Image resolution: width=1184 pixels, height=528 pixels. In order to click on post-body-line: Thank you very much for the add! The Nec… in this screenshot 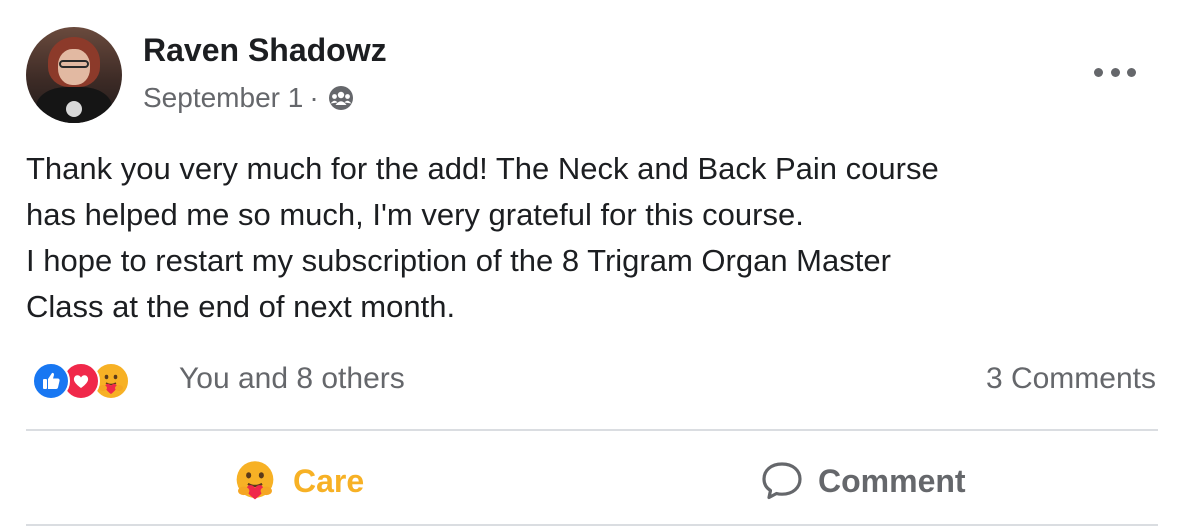, I will do `click(482, 168)`.